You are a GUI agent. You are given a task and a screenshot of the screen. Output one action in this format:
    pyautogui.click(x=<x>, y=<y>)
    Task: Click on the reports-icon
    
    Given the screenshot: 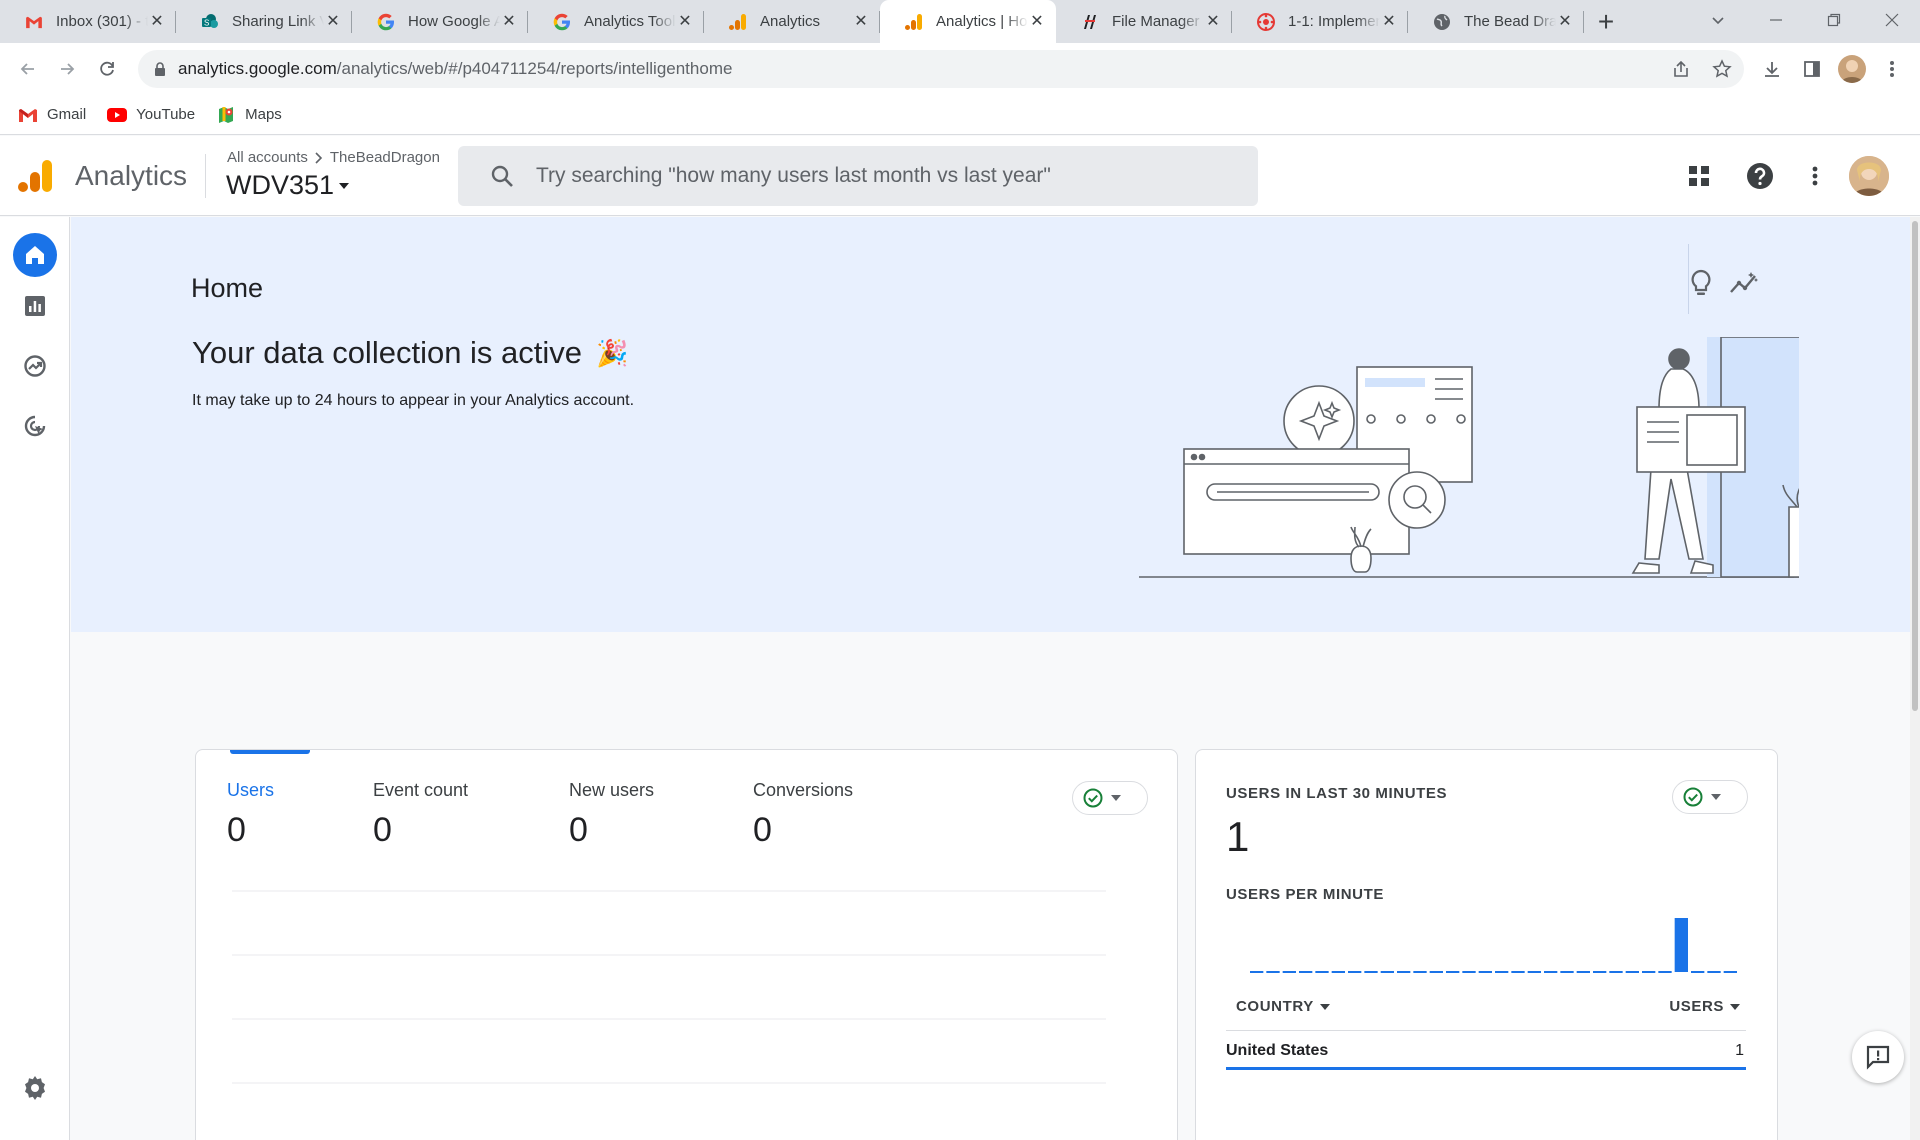 What is the action you would take?
    pyautogui.click(x=35, y=306)
    